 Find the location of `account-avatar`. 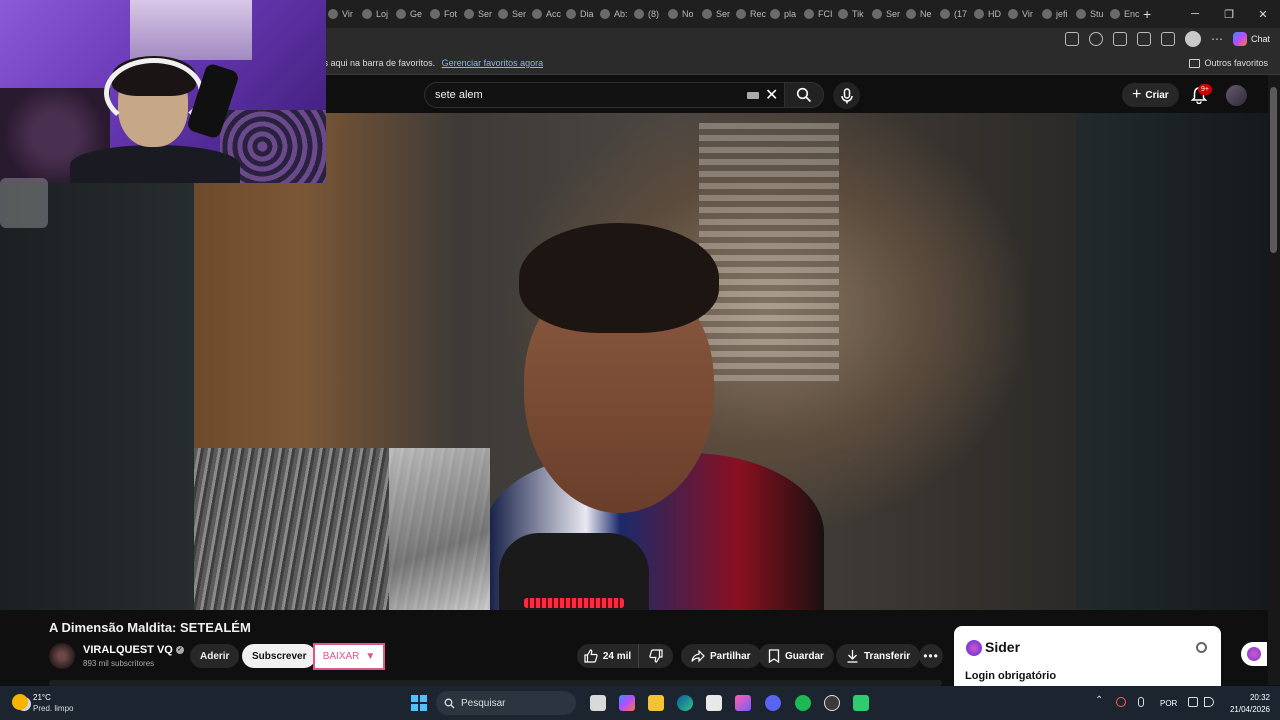

account-avatar is located at coordinates (1236, 95).